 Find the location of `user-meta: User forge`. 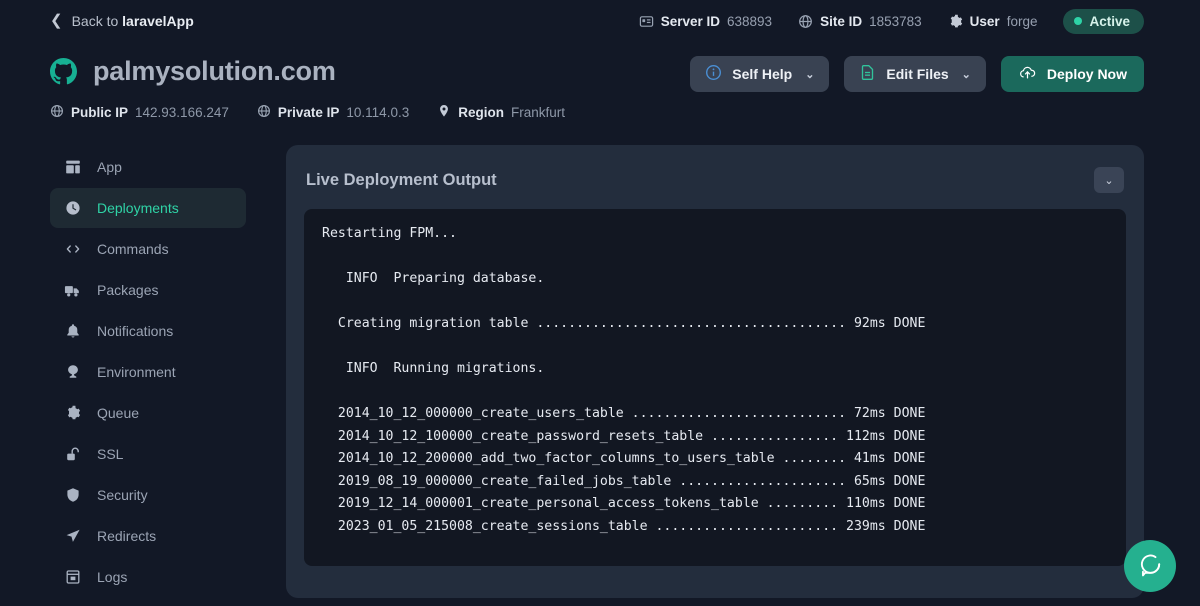

user-meta: User forge is located at coordinates (992, 21).